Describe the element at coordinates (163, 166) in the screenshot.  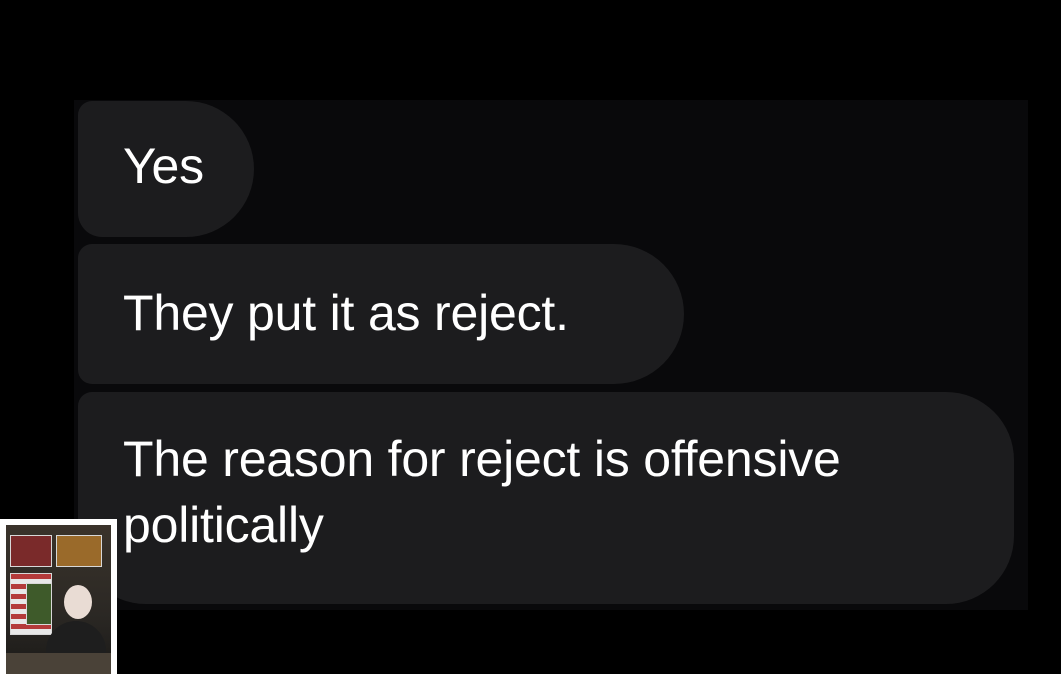
I see `message-text: Yes` at that location.